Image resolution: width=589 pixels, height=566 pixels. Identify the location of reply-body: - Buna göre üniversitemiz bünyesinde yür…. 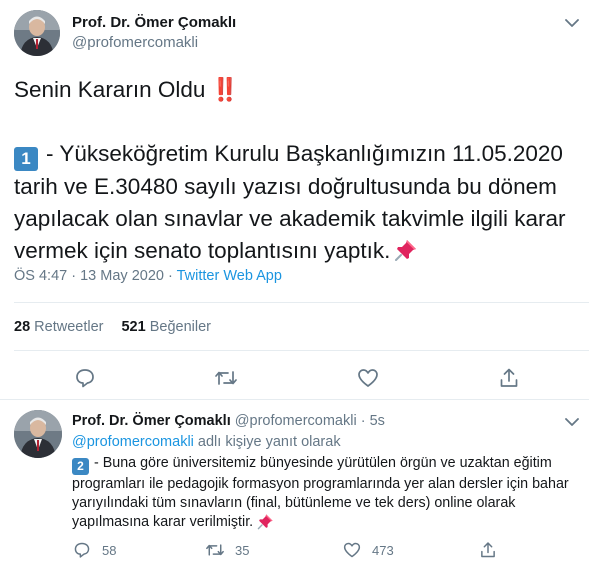
(320, 492).